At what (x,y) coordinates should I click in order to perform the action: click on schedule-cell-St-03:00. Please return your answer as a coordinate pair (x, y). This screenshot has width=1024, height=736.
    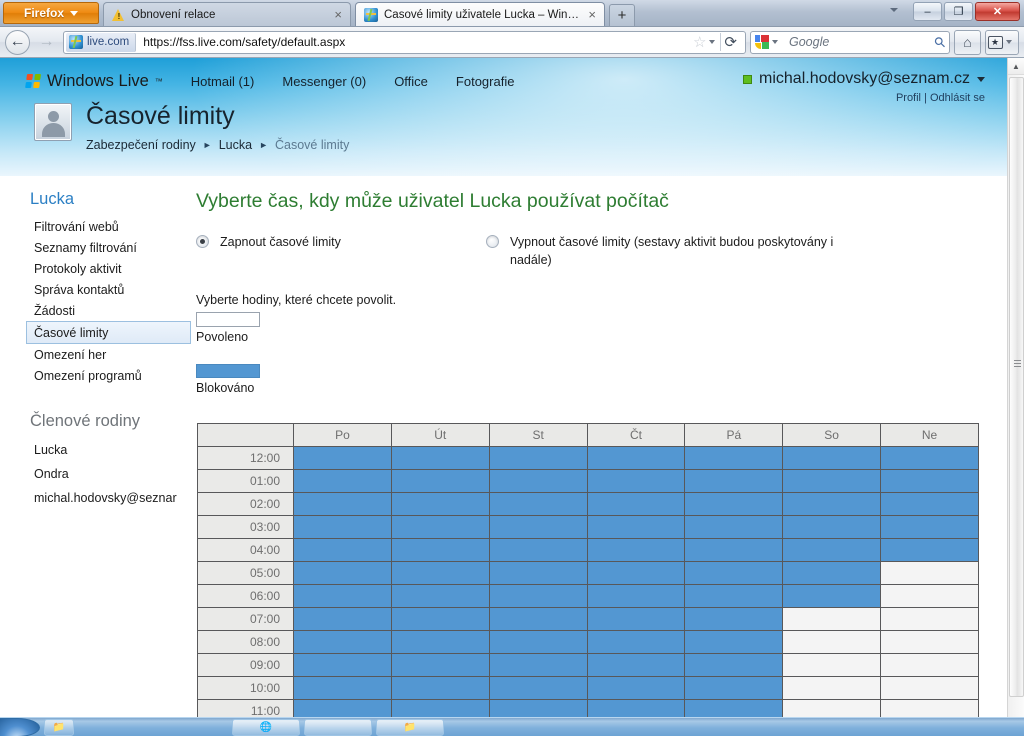
    Looking at the image, I should click on (538, 527).